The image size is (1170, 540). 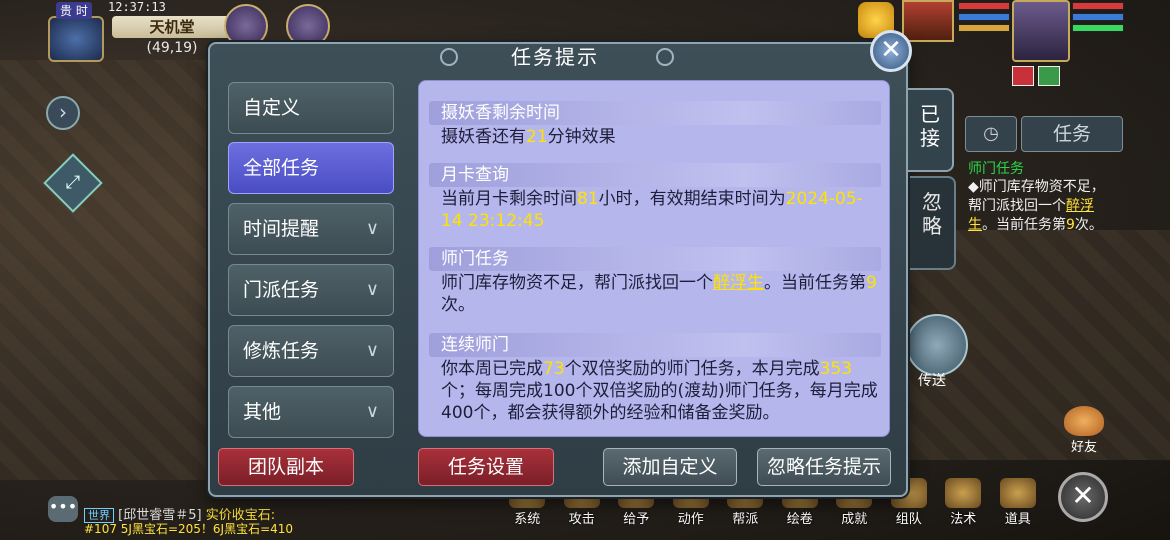 What do you see at coordinates (670, 467) in the screenshot?
I see `add-custom-button: 添加自定义` at bounding box center [670, 467].